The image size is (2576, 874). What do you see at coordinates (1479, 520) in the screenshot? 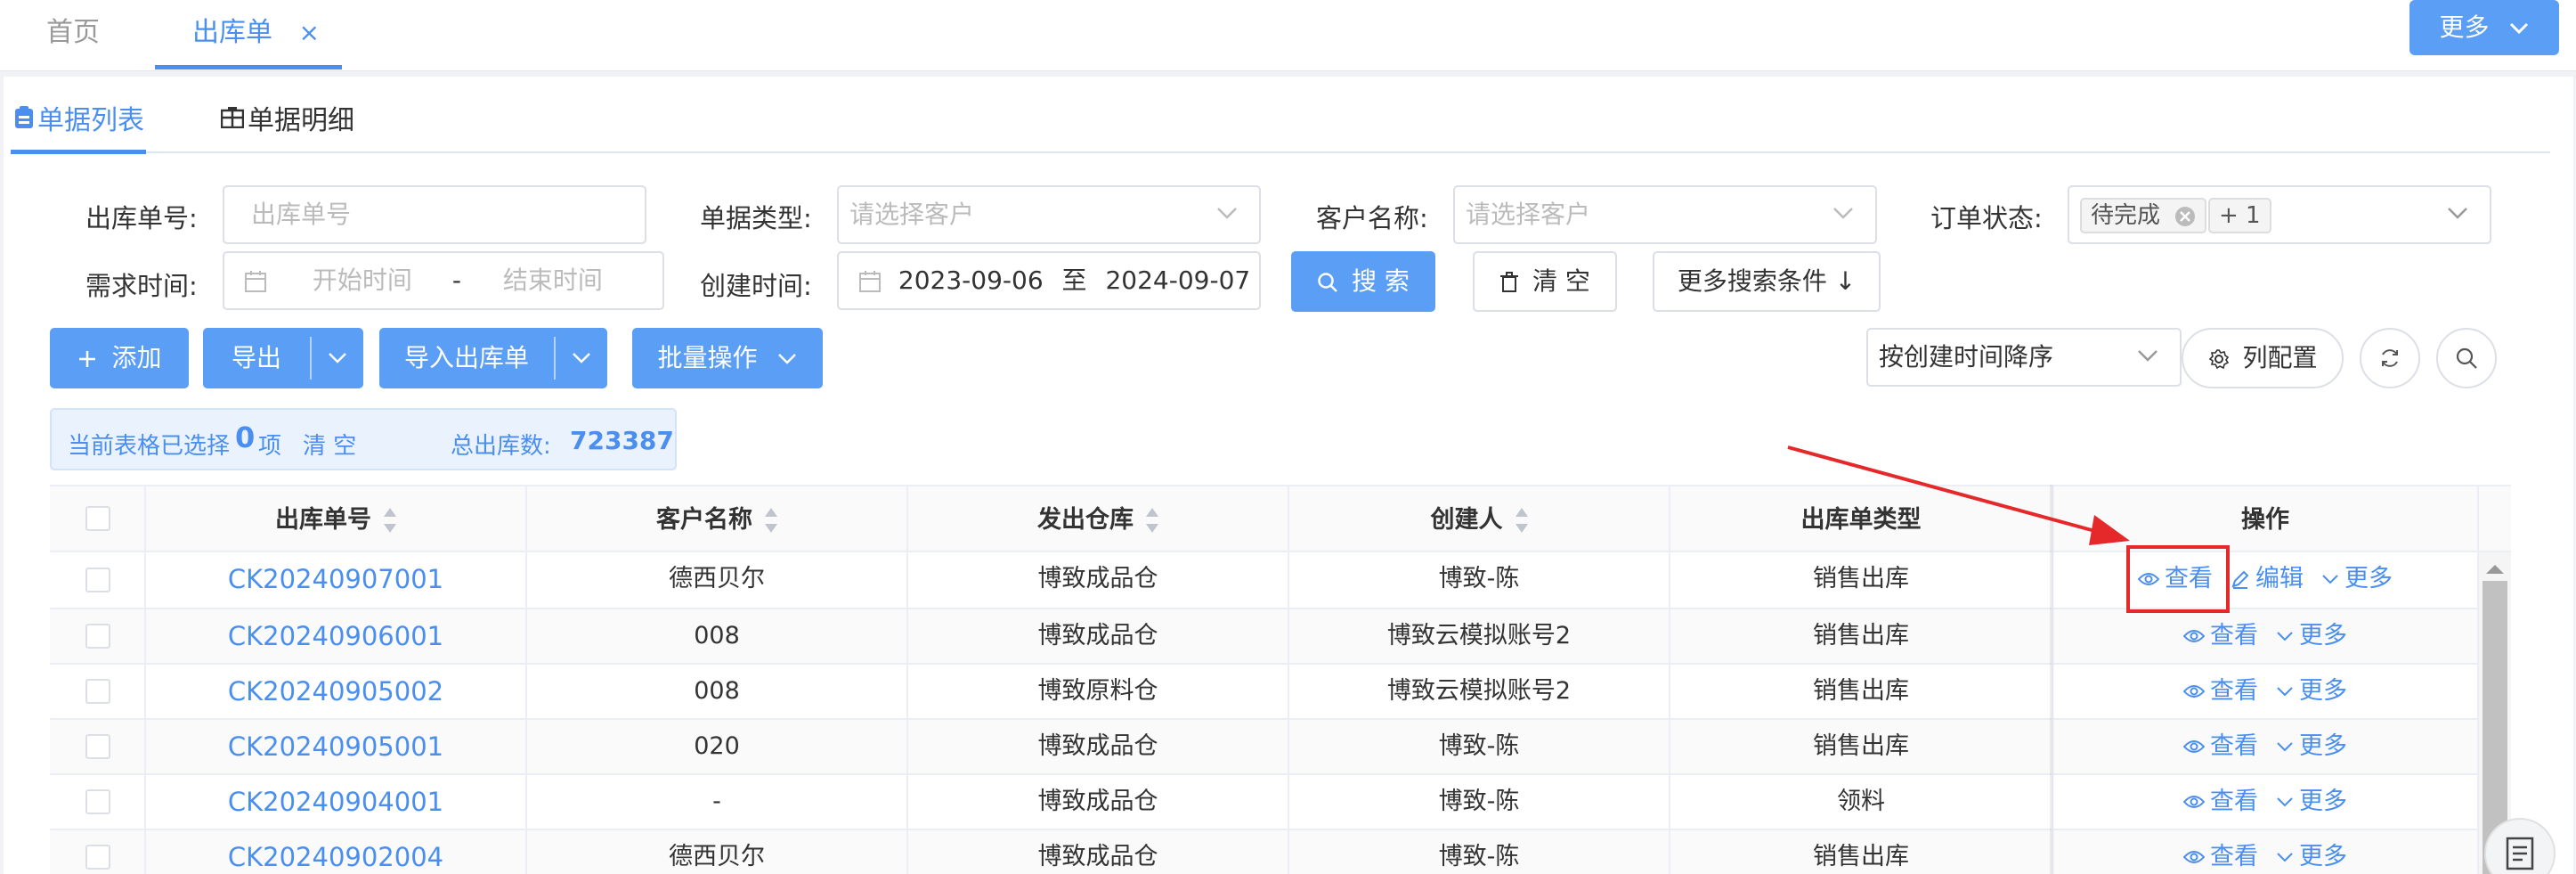
I see `header-creator: 创建人` at bounding box center [1479, 520].